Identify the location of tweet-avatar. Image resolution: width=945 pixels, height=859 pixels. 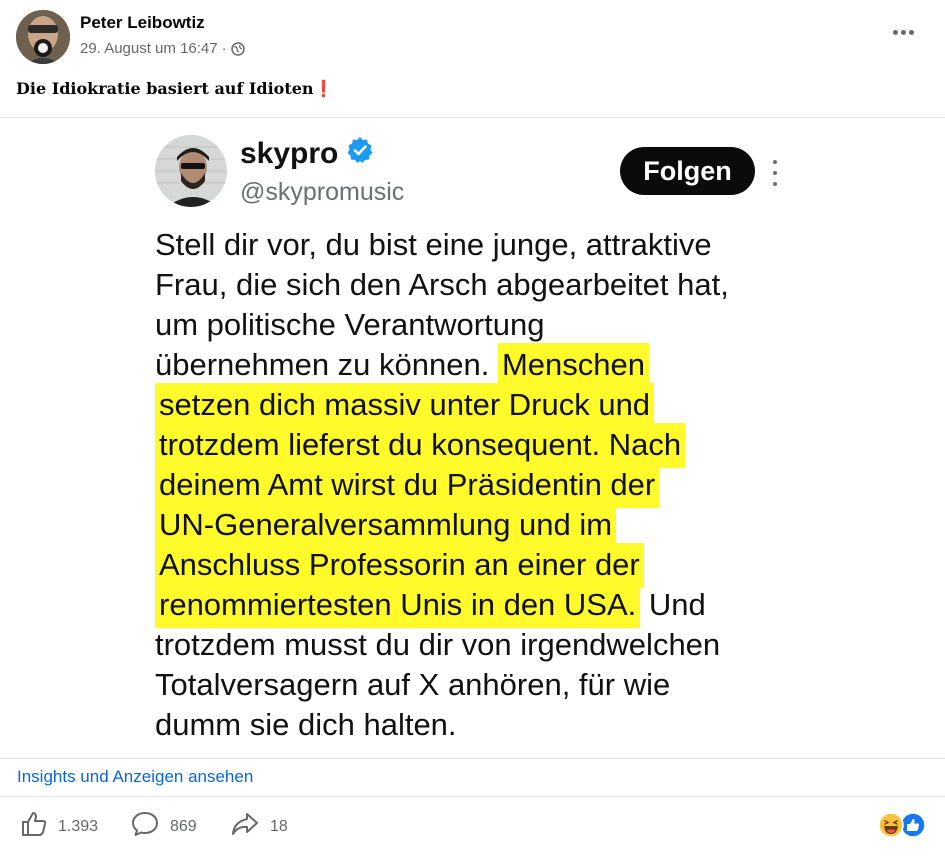
(191, 171).